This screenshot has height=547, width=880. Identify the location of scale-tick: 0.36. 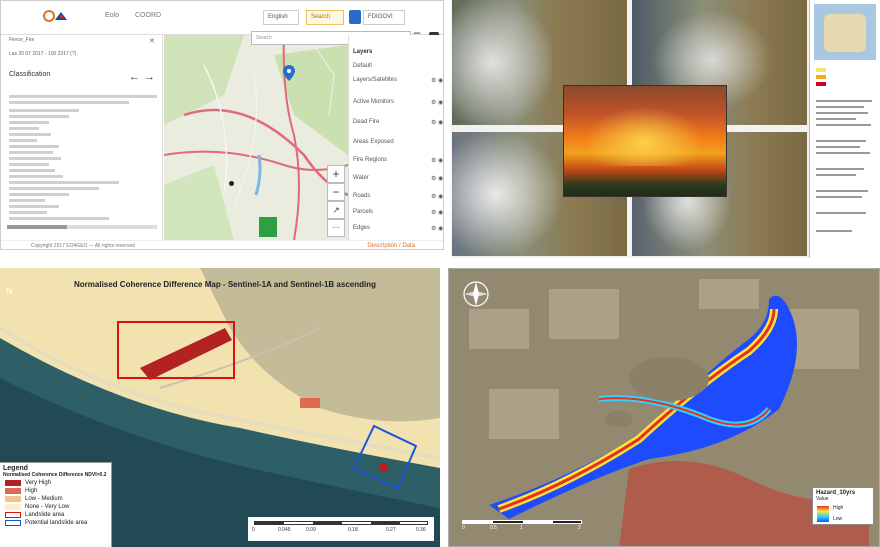
(421, 530).